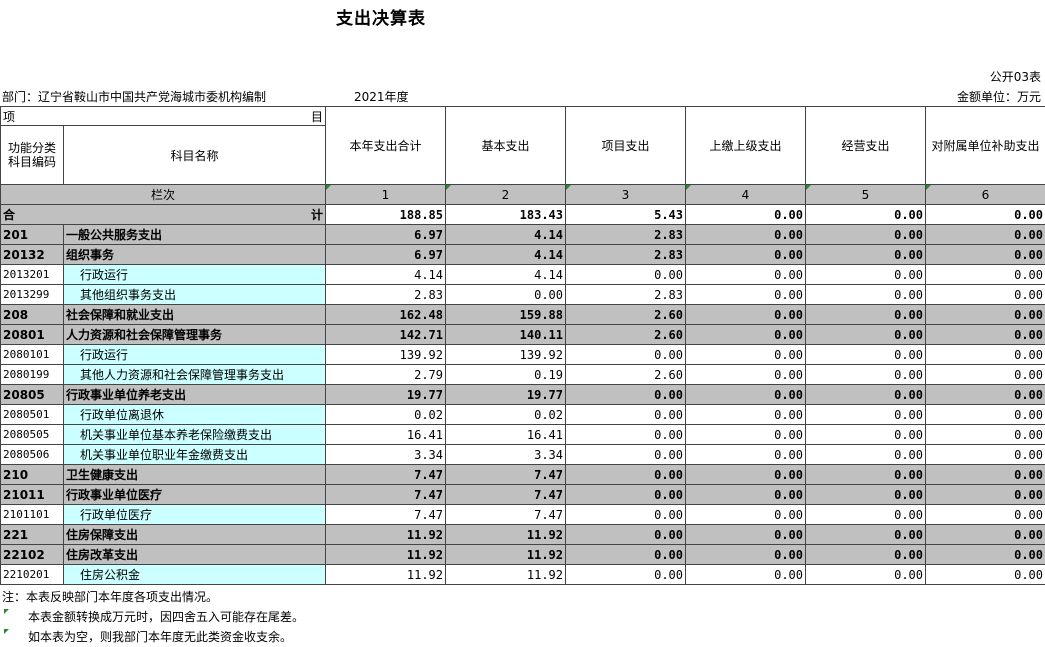 This screenshot has height=647, width=1045. I want to click on year-label: 2021年度, so click(381, 96).